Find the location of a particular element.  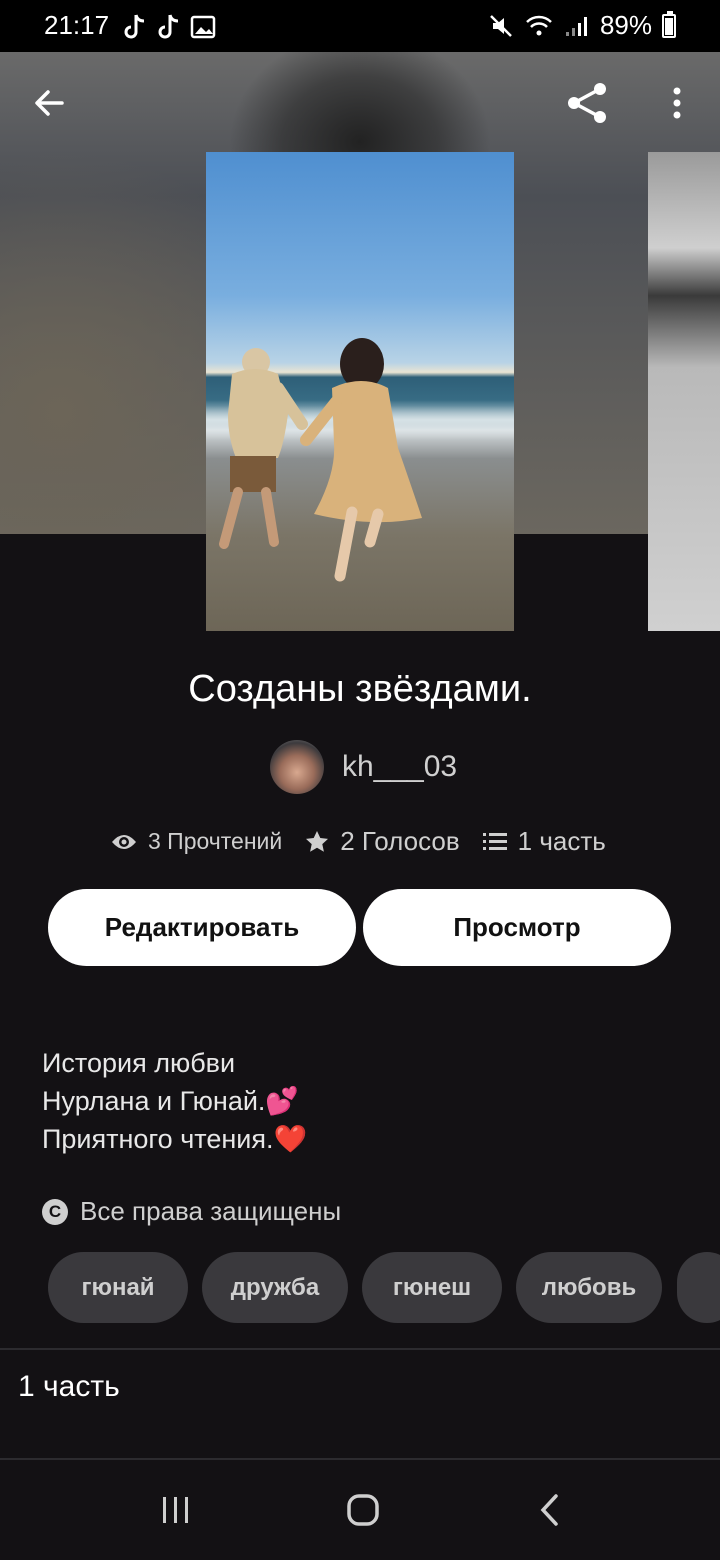

status-bar: 21:17 89% is located at coordinates (360, 26).